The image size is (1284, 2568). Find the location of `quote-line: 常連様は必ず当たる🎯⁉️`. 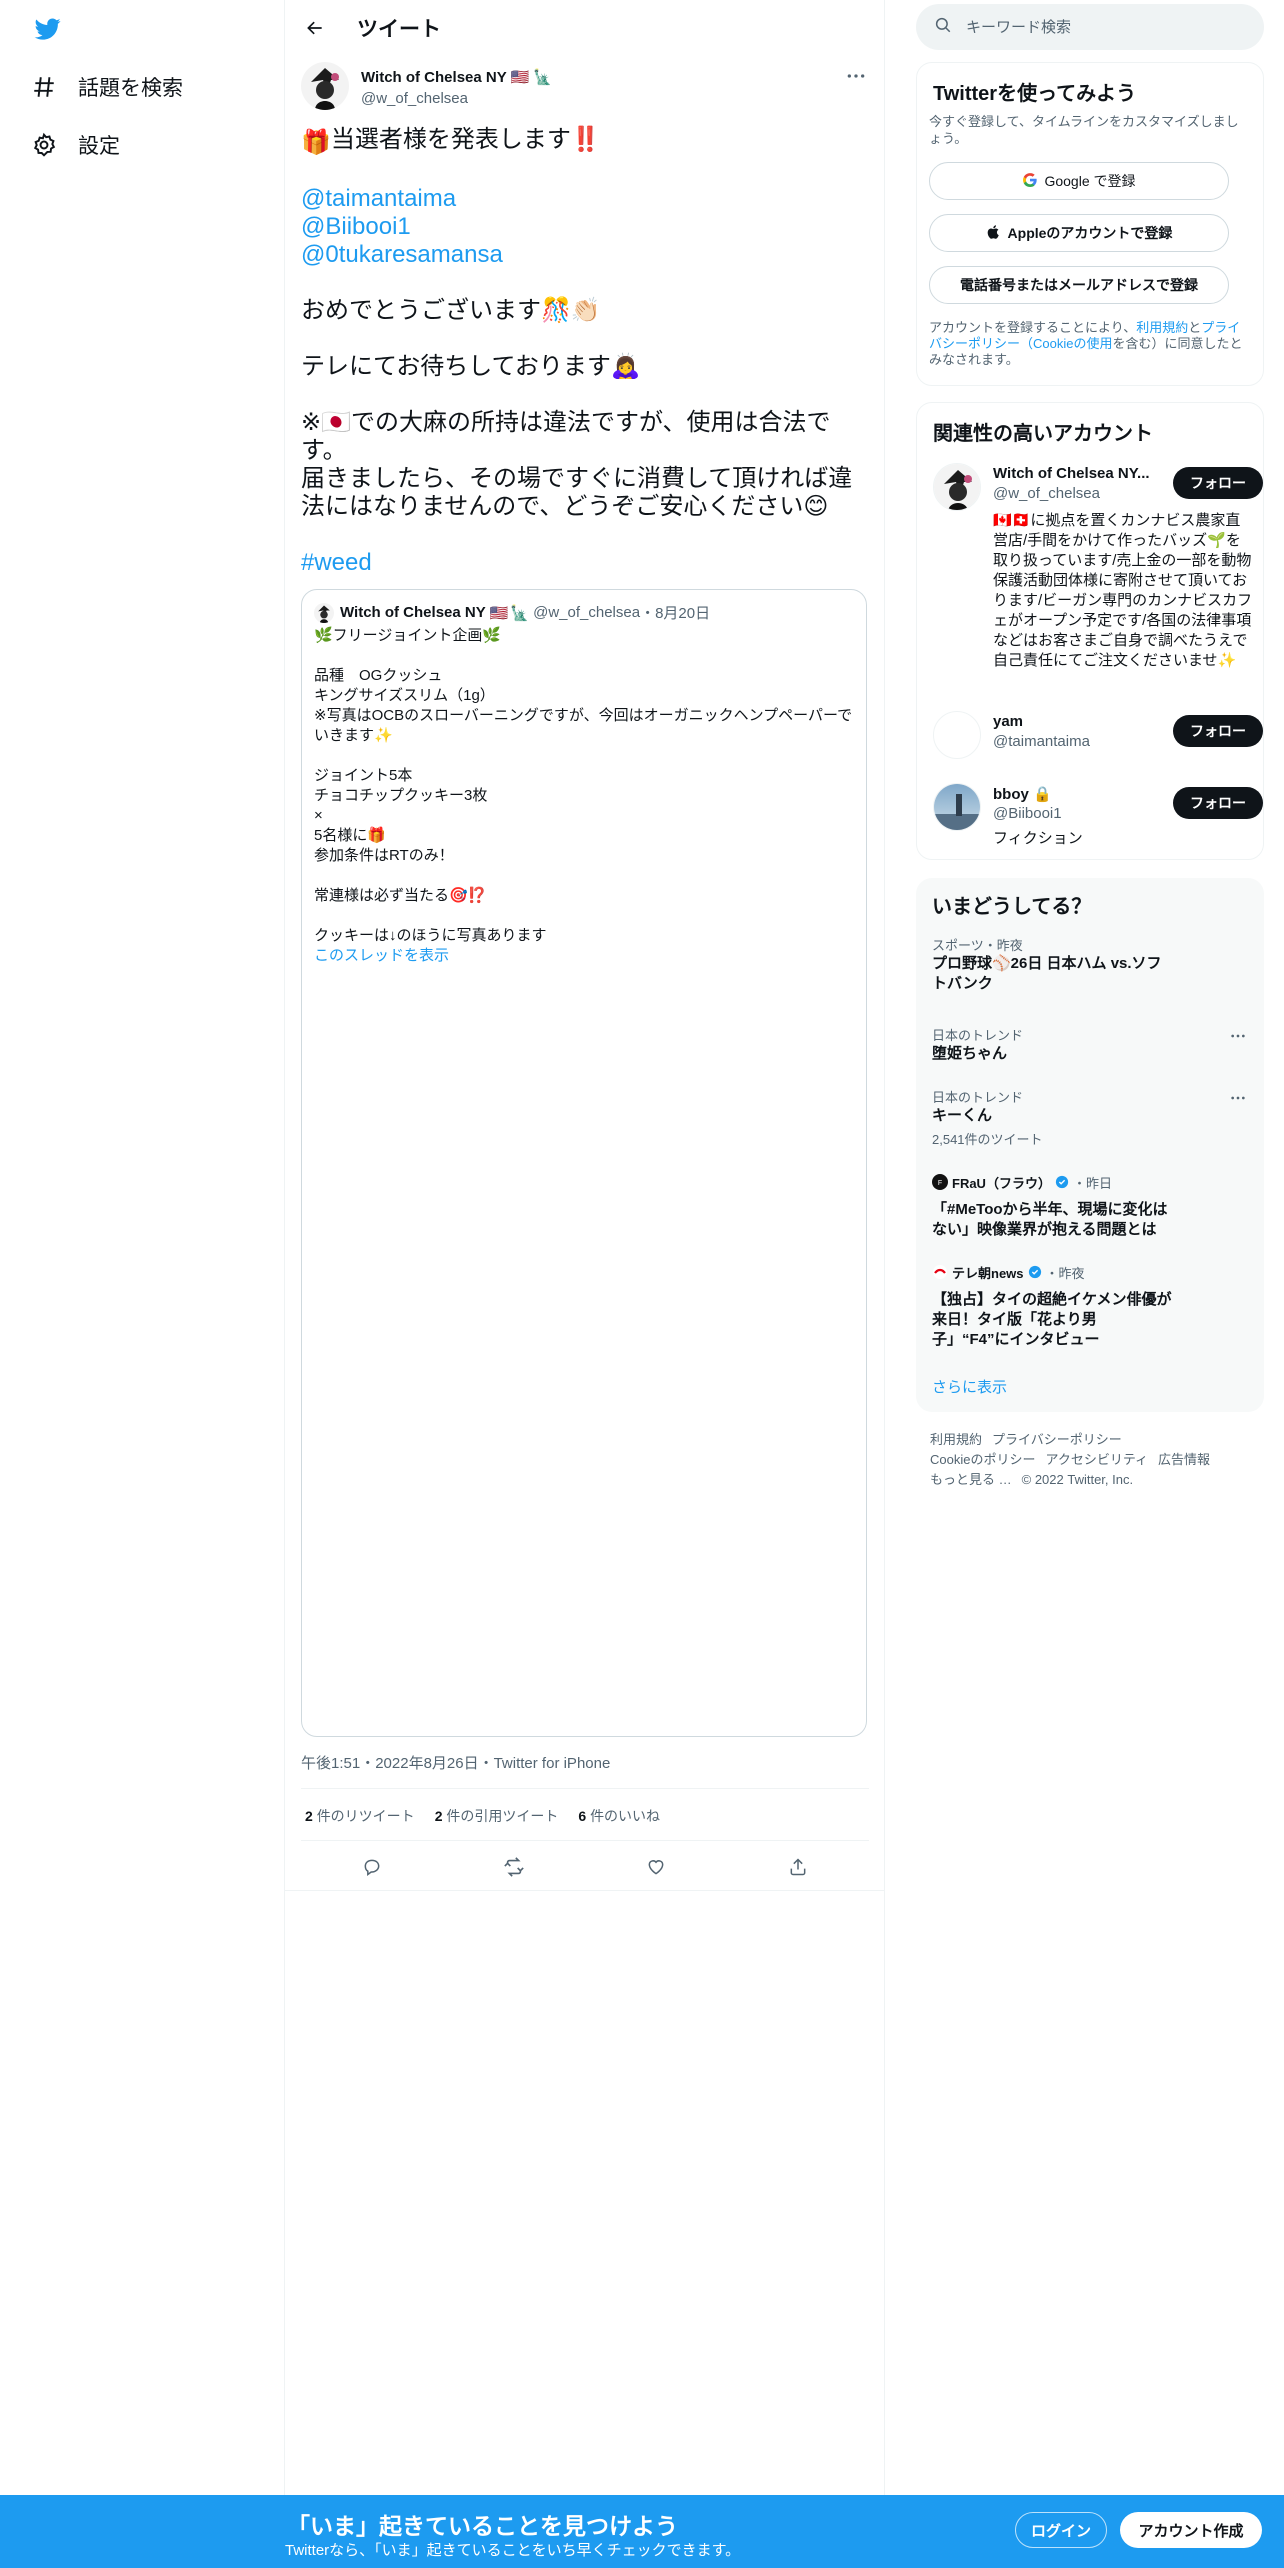

quote-line: 常連様は必ず当たる🎯⁉️ is located at coordinates (400, 895).